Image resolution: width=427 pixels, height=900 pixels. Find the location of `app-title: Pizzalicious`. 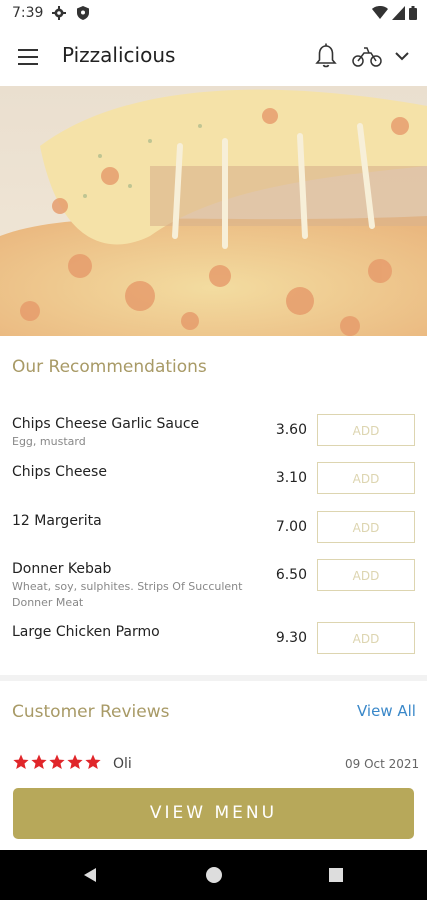

app-title: Pizzalicious is located at coordinates (119, 55).